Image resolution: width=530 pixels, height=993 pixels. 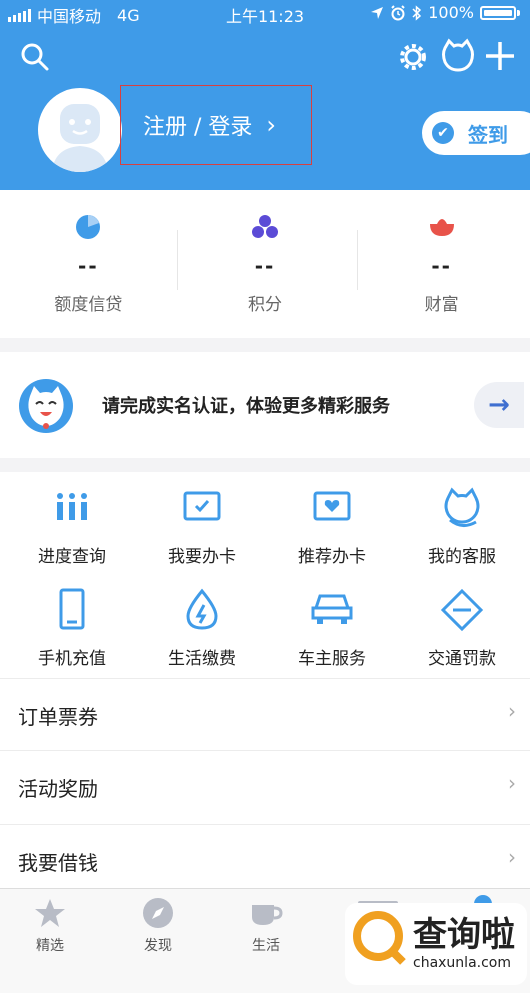 What do you see at coordinates (198, 127) in the screenshot?
I see `login-label: 注册 / 登录` at bounding box center [198, 127].